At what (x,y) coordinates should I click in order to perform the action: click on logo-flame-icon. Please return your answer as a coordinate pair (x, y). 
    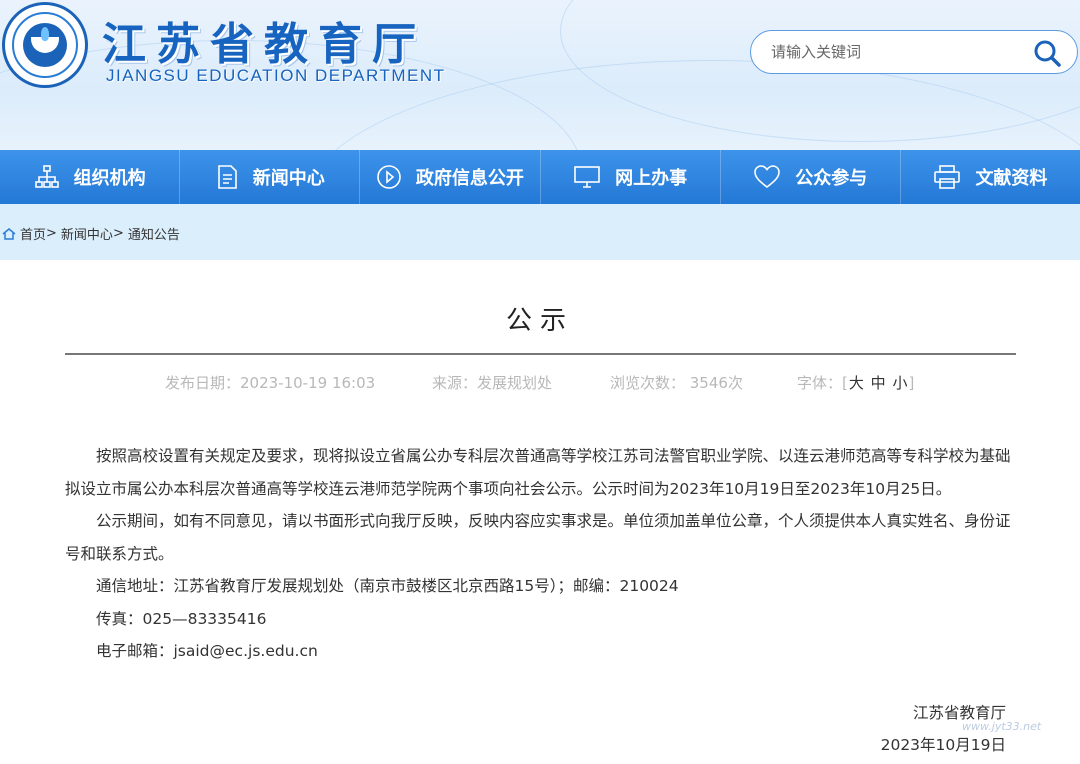
    Looking at the image, I should click on (45, 34).